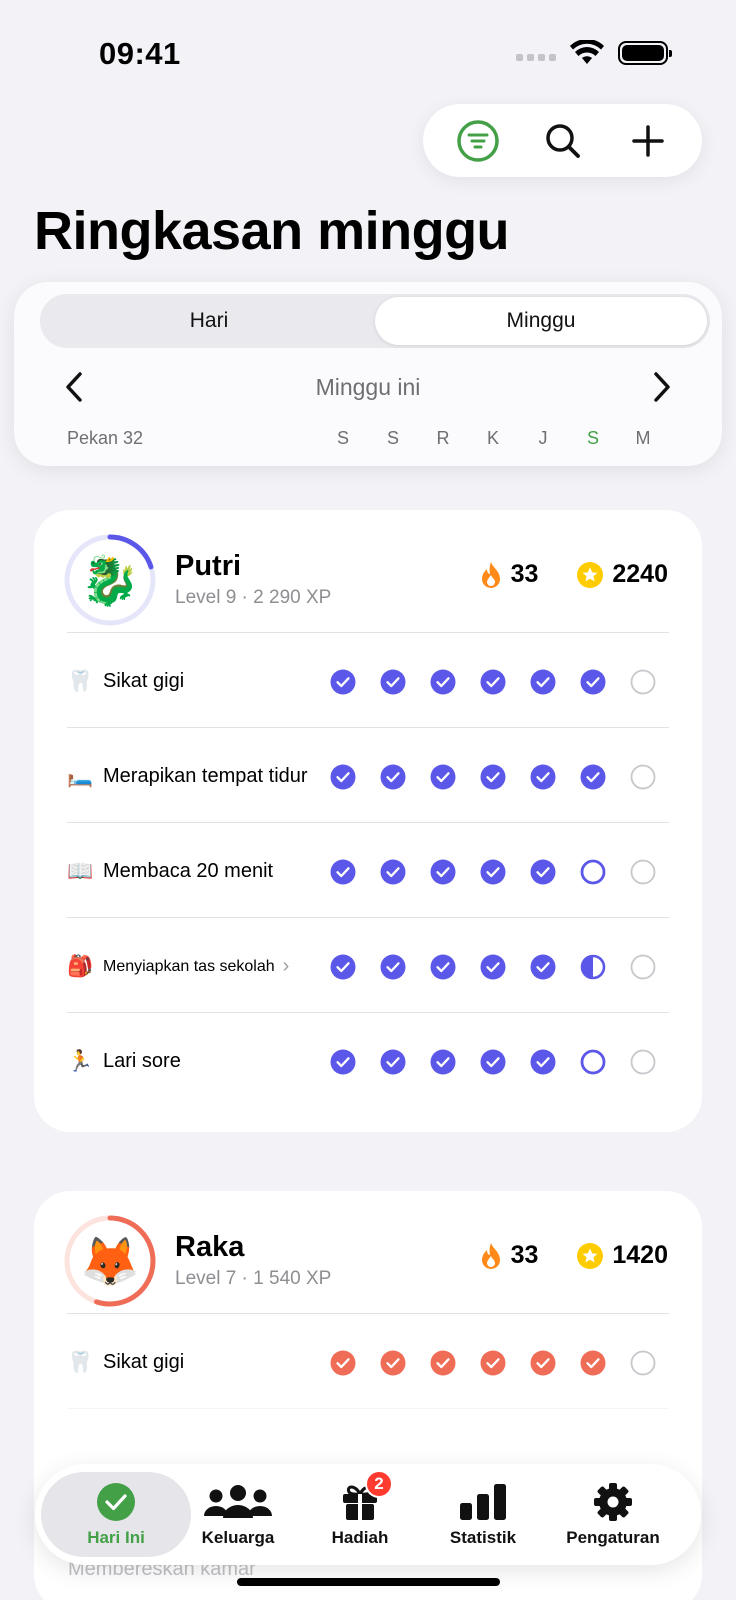  What do you see at coordinates (238, 1514) in the screenshot?
I see `tab-family: Keluarga` at bounding box center [238, 1514].